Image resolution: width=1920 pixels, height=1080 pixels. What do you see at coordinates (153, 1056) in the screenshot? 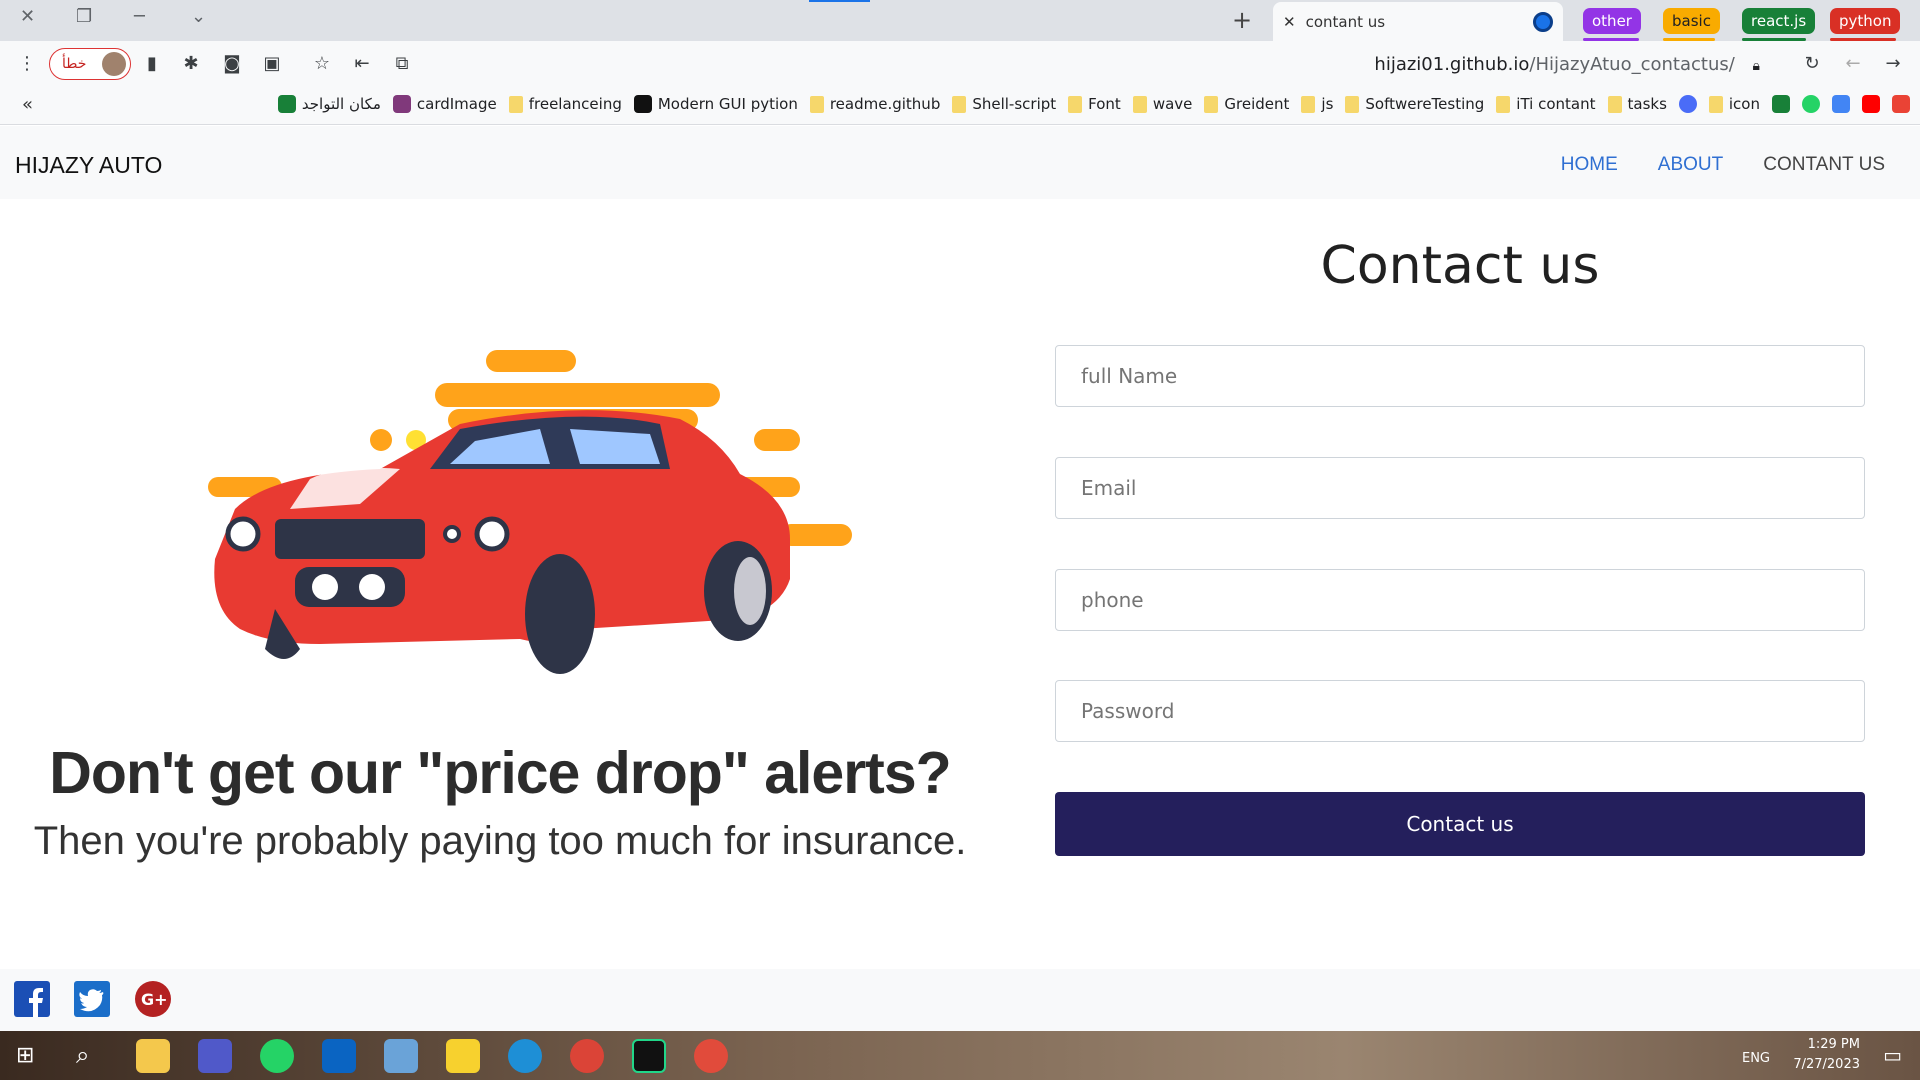
I see `file-explorer-icon` at bounding box center [153, 1056].